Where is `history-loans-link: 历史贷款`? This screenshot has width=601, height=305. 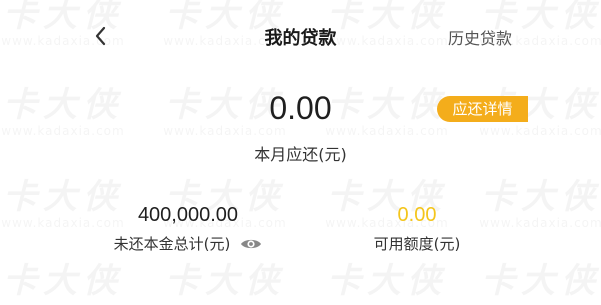
history-loans-link: 历史贷款 is located at coordinates (480, 37).